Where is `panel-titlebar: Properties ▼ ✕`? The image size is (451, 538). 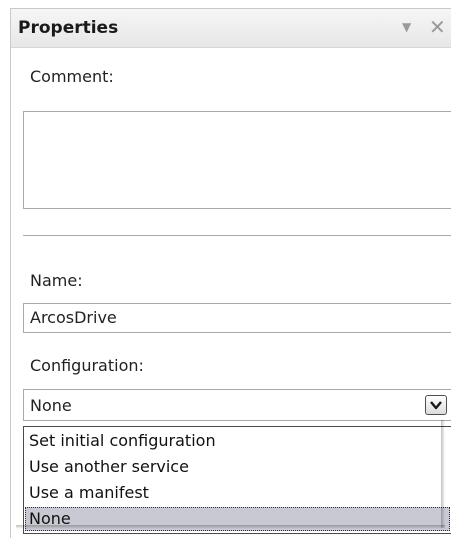
panel-titlebar: Properties ▼ ✕ is located at coordinates (231, 28).